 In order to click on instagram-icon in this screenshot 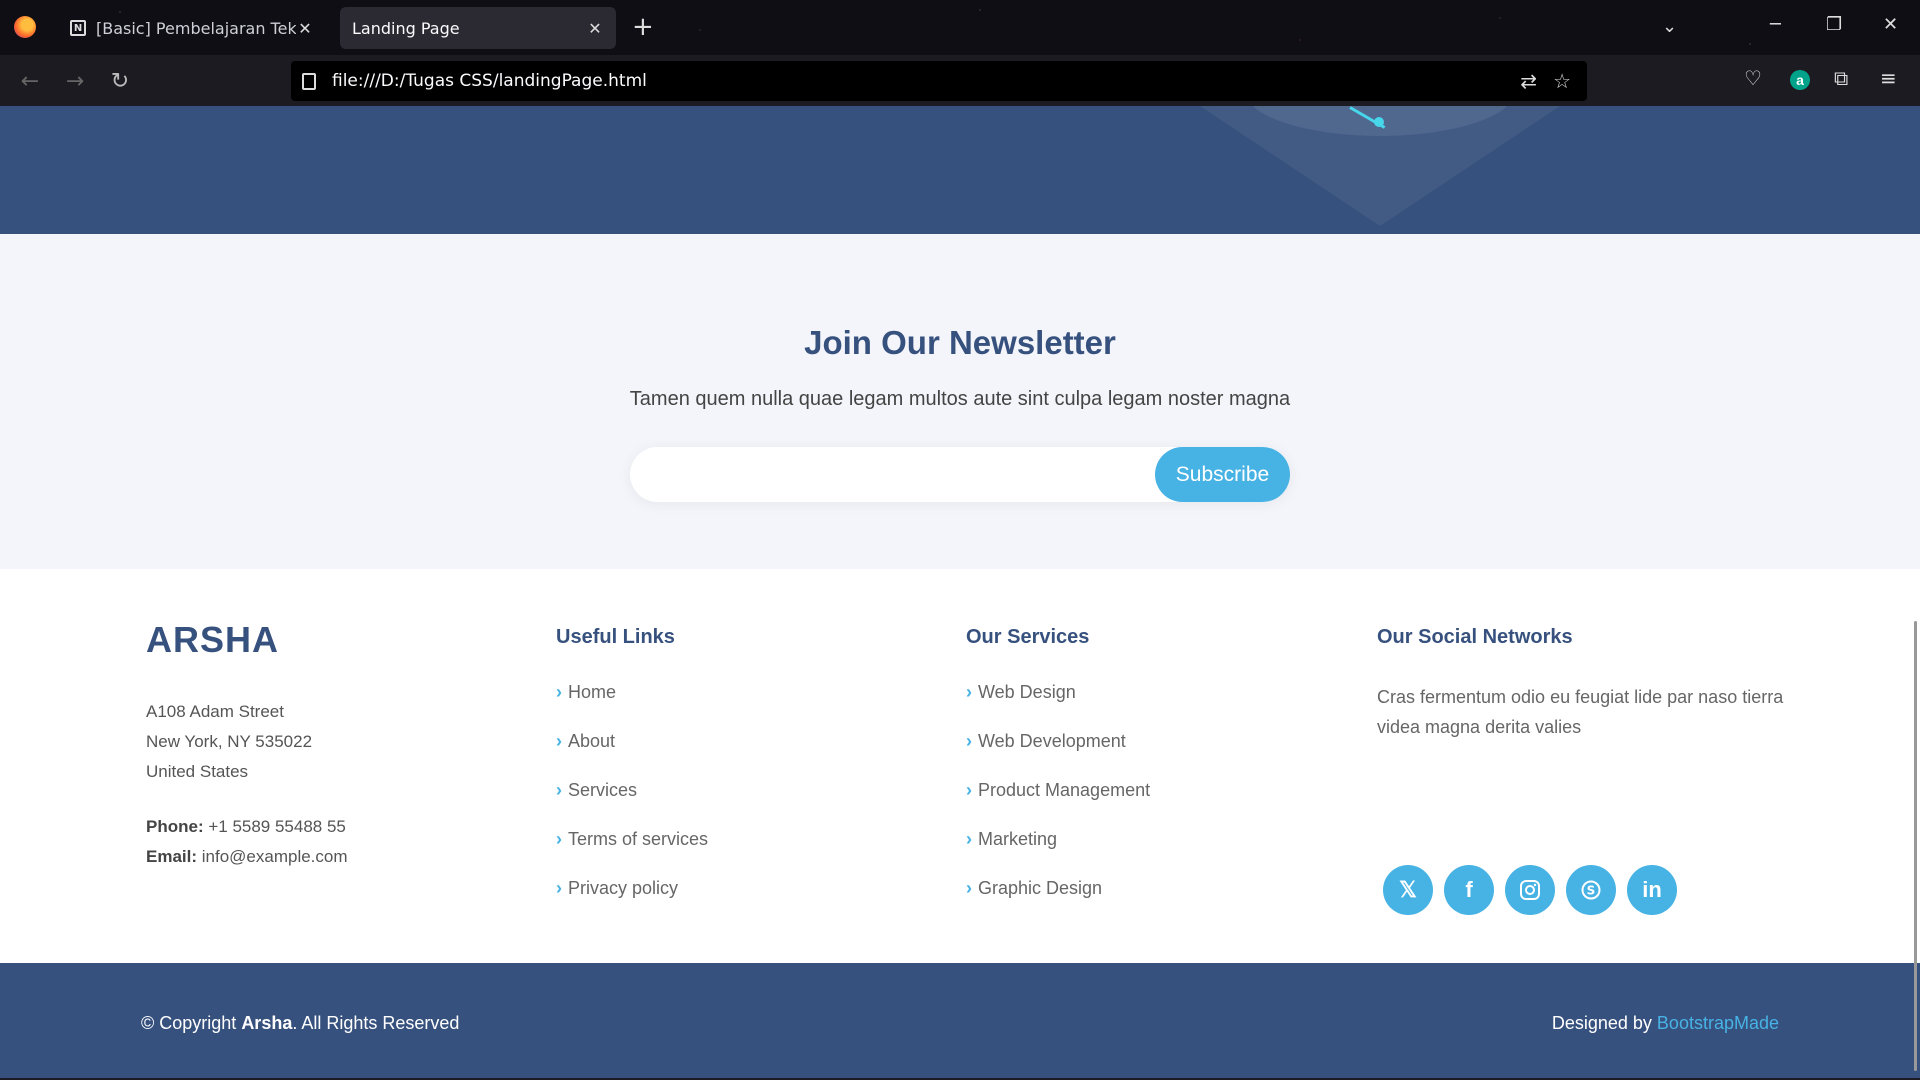, I will do `click(1530, 890)`.